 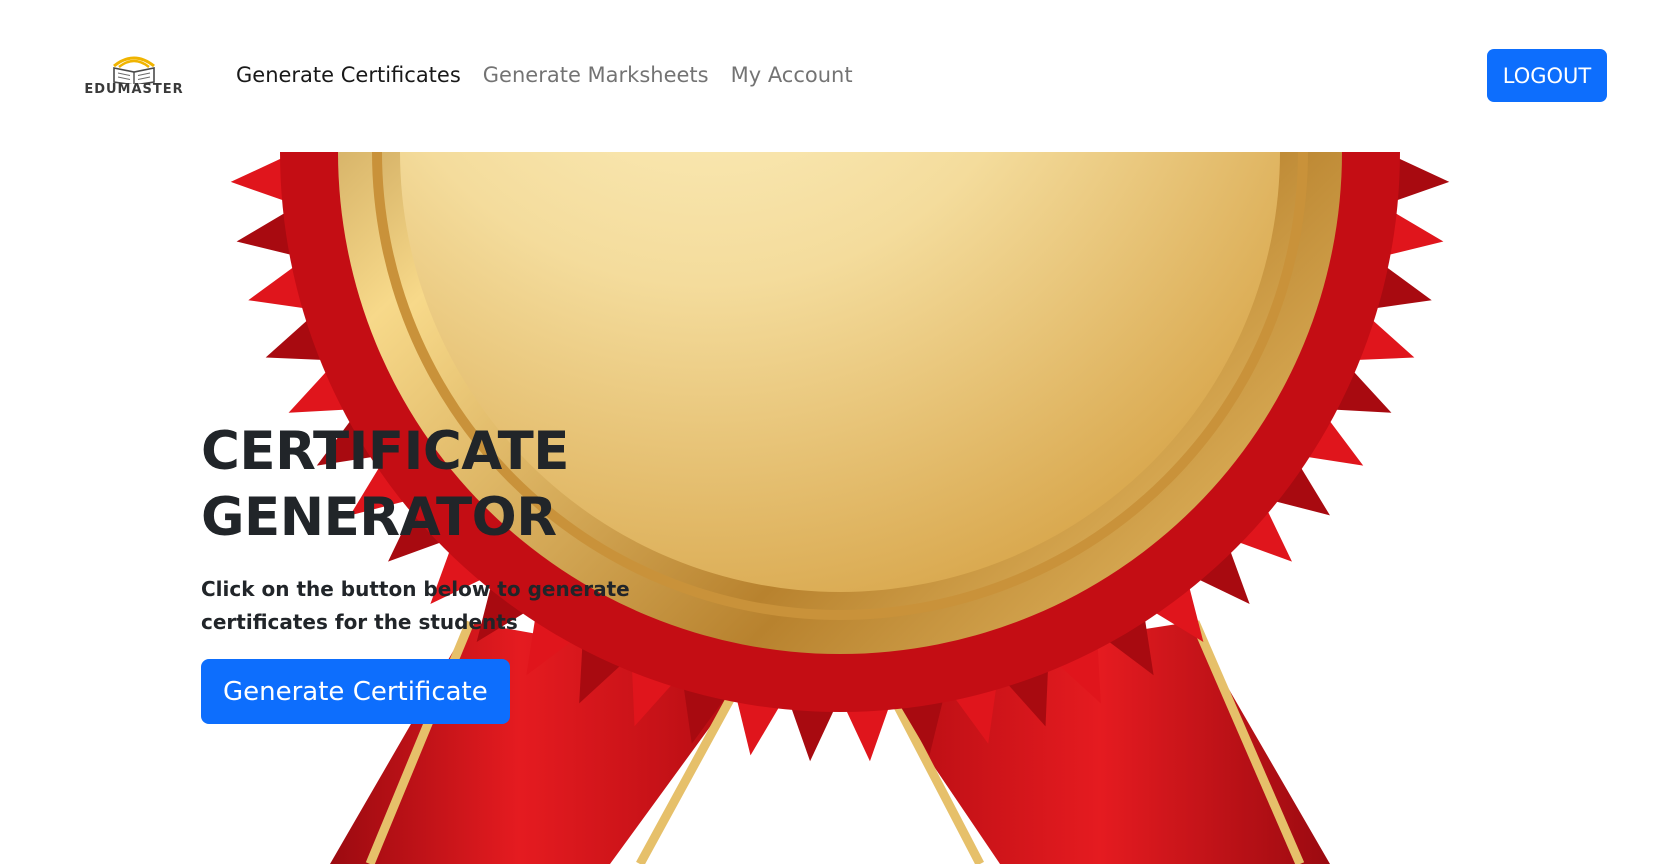 What do you see at coordinates (792, 75) in the screenshot?
I see `nav-my-account: My Account` at bounding box center [792, 75].